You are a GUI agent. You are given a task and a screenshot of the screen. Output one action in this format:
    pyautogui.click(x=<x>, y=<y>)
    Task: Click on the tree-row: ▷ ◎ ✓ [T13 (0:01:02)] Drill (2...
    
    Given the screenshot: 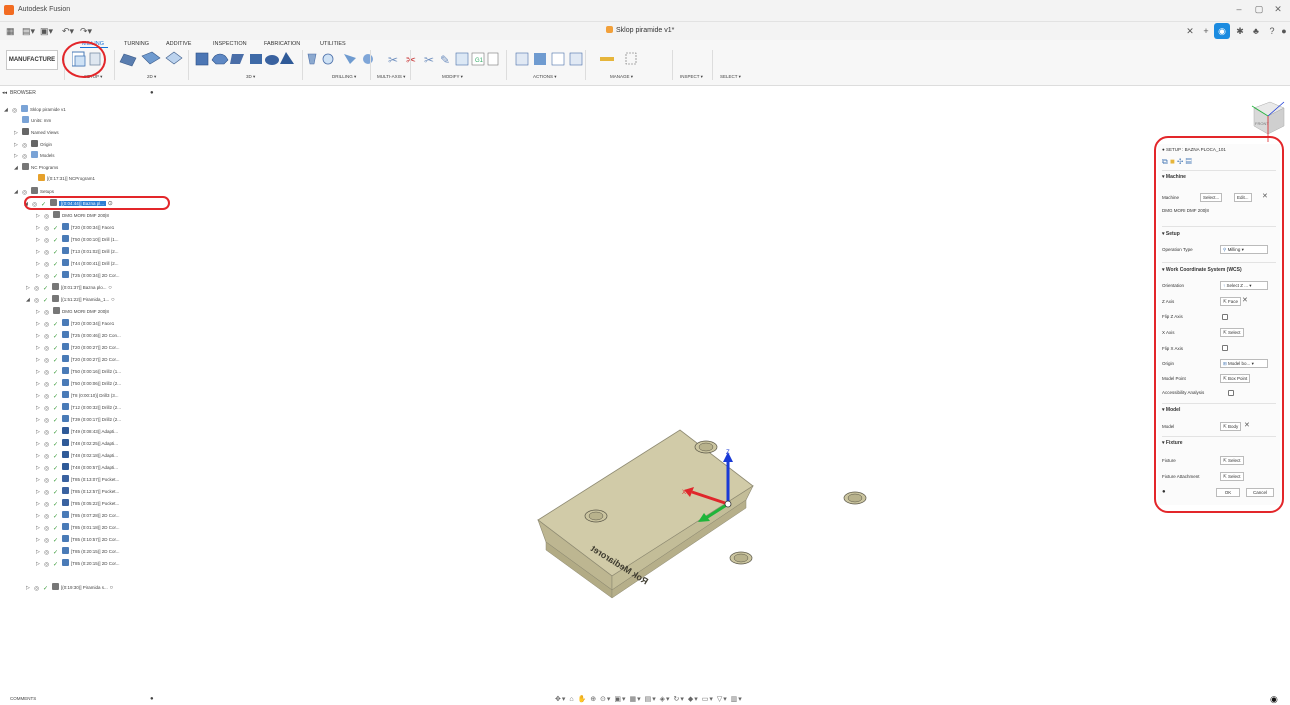 What is the action you would take?
    pyautogui.click(x=77, y=251)
    